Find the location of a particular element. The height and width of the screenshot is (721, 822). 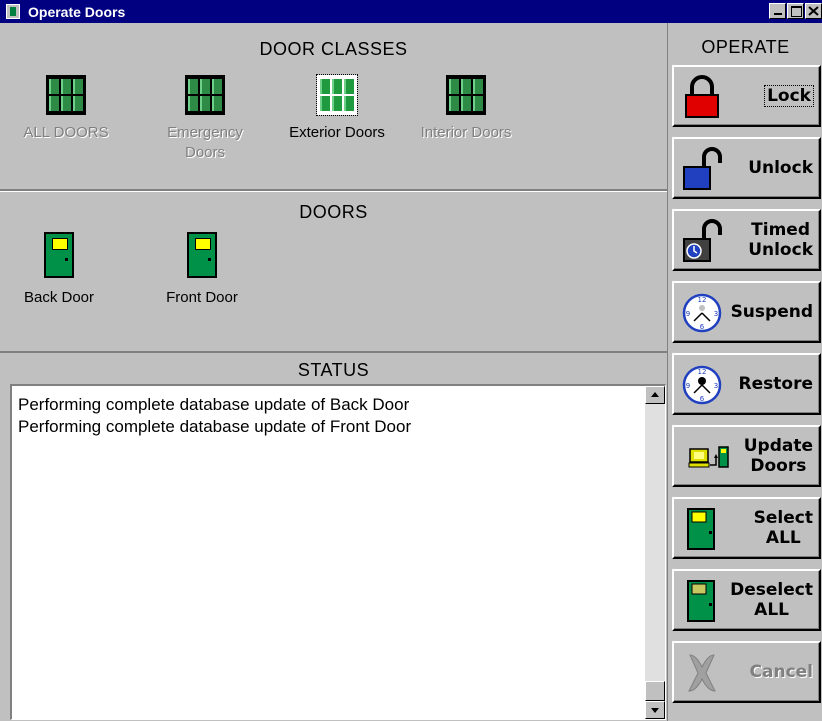

lock-label: Lock is located at coordinates (789, 96).